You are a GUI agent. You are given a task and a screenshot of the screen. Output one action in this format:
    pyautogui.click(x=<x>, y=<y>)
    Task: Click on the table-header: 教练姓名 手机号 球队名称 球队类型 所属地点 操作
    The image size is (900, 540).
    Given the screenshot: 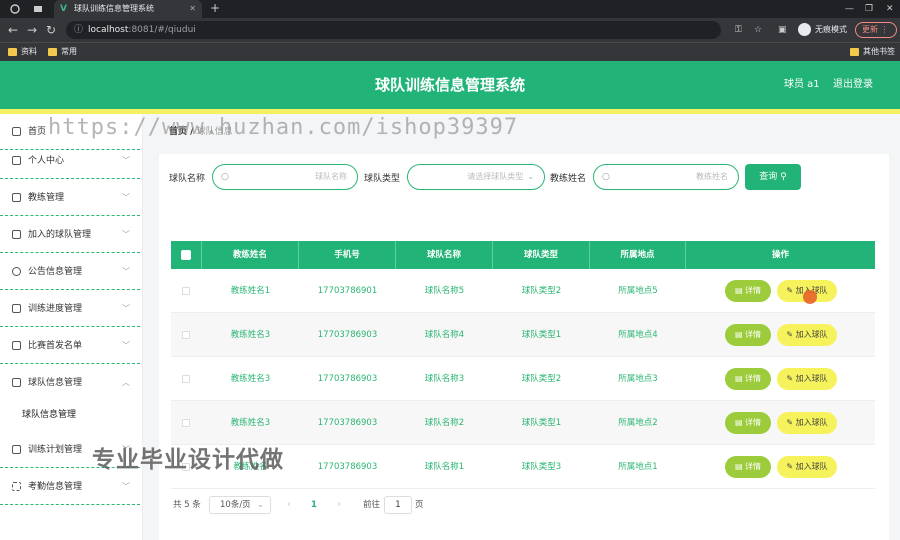 What is the action you would take?
    pyautogui.click(x=523, y=255)
    